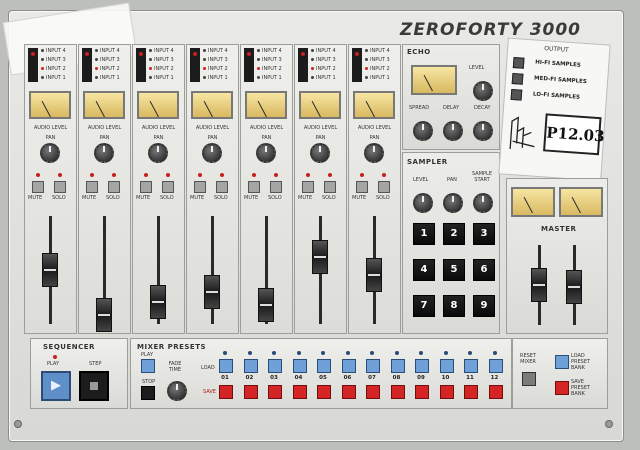  Describe the element at coordinates (484, 234) in the screenshot. I see `sampler-pad: 3` at that location.